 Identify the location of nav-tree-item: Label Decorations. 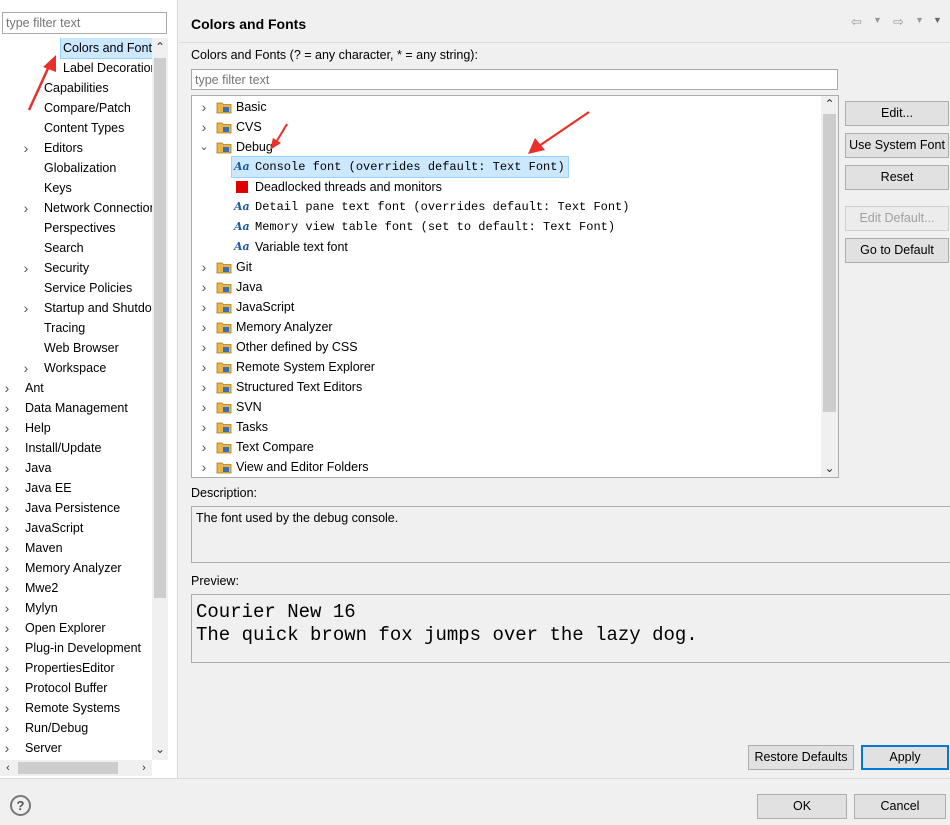
(76, 68).